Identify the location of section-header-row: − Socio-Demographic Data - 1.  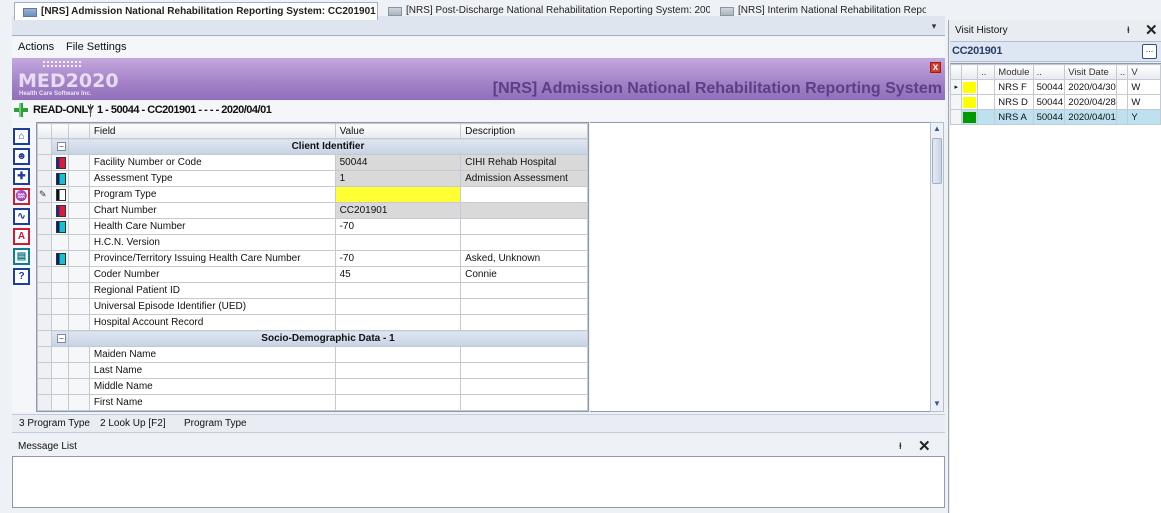
(312, 338).